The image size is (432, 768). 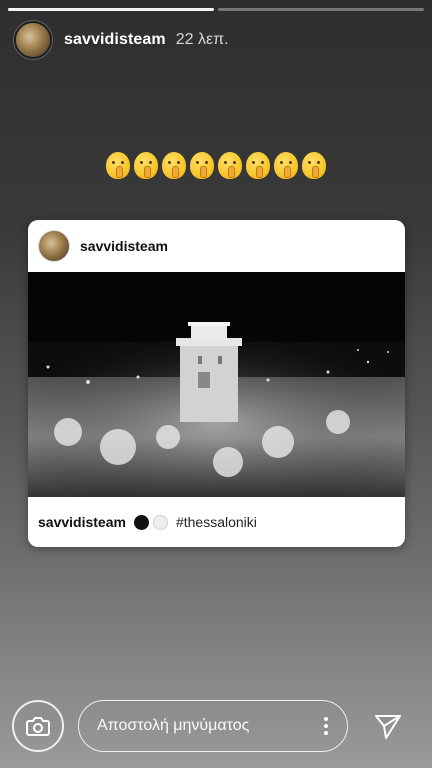 I want to click on caption-hashtag: #thessaloniki, so click(x=216, y=522).